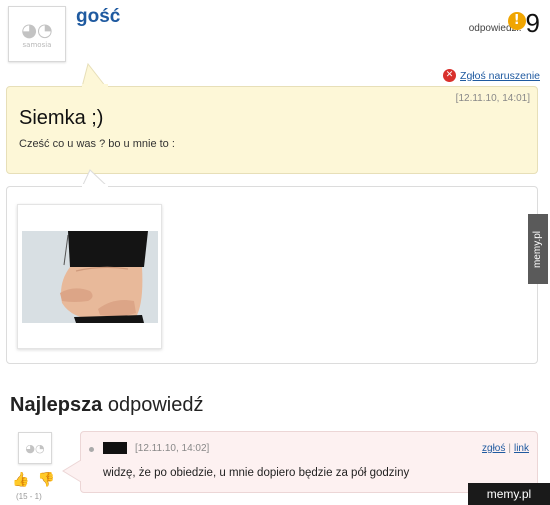 This screenshot has height=505, width=550. What do you see at coordinates (33, 480) in the screenshot?
I see `vote-buttons: 👍 👎` at bounding box center [33, 480].